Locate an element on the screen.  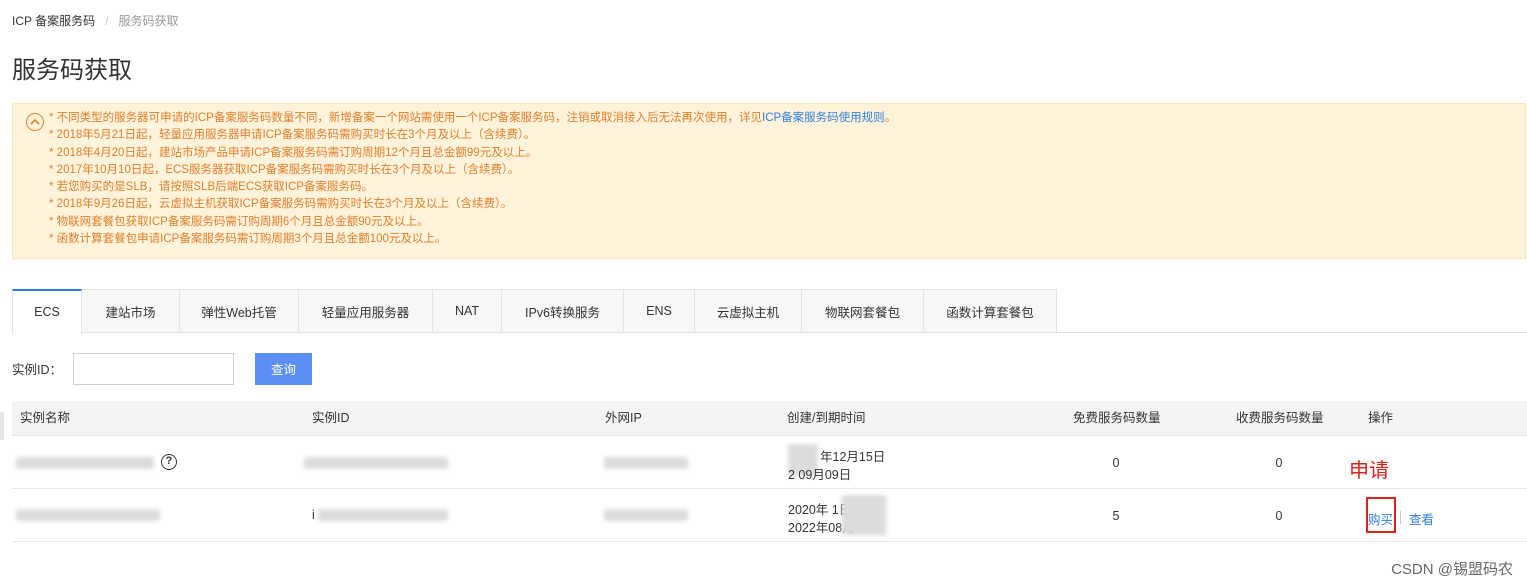
instance-id-label: 实例ID： is located at coordinates (37, 370).